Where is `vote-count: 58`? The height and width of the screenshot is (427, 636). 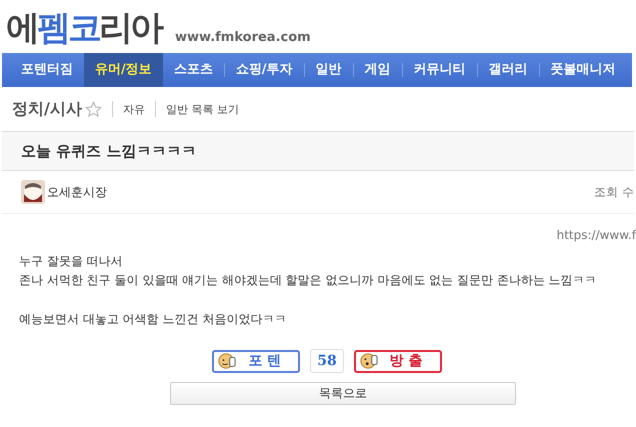 vote-count: 58 is located at coordinates (327, 361).